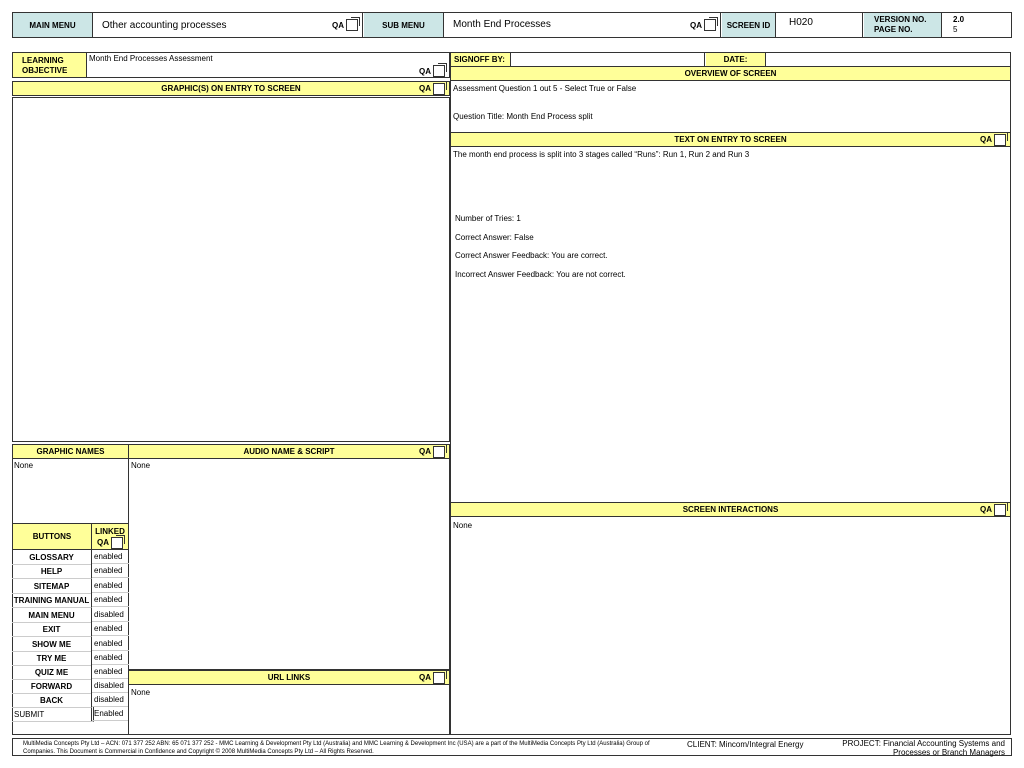 The width and height of the screenshot is (1024, 768). I want to click on button-name: BACK, so click(52, 700).